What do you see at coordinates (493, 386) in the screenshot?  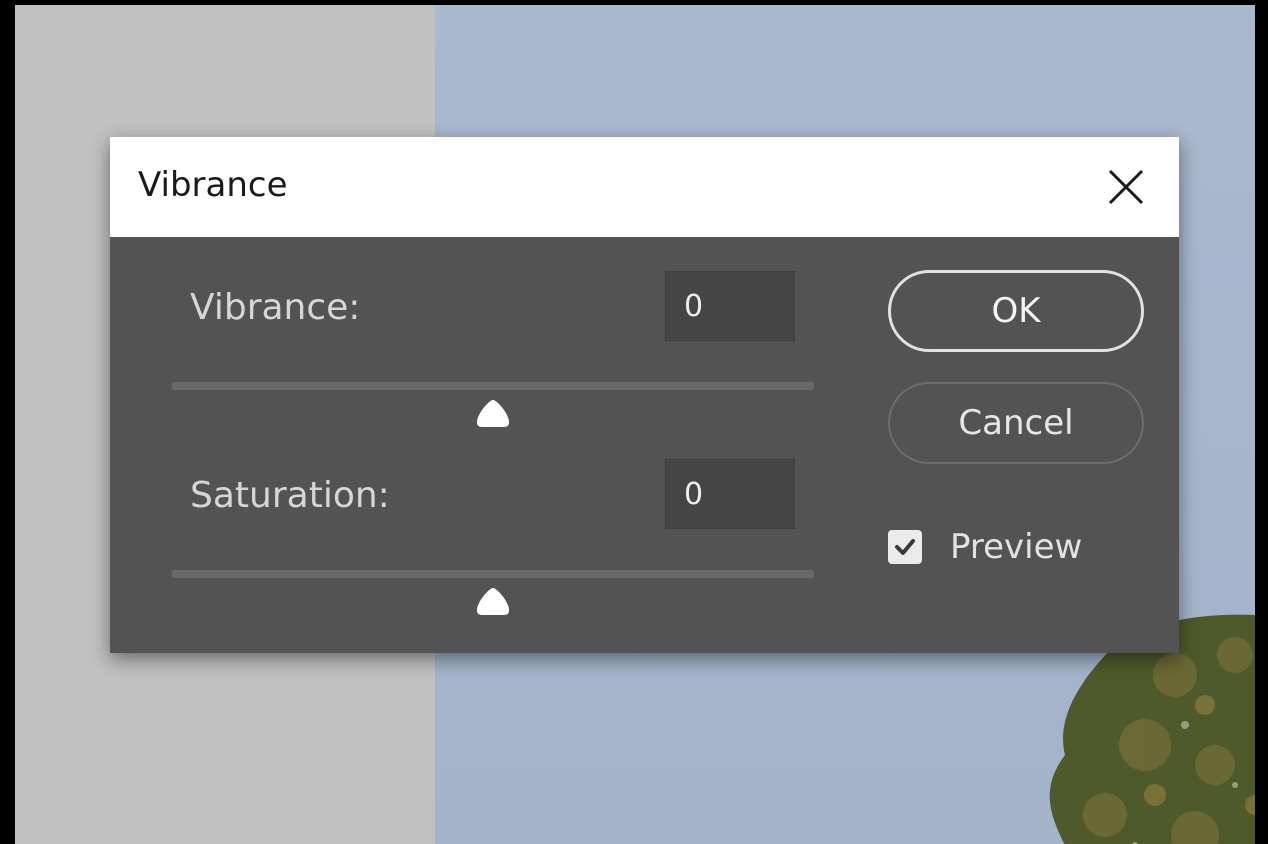 I see `vibrance-slider-track` at bounding box center [493, 386].